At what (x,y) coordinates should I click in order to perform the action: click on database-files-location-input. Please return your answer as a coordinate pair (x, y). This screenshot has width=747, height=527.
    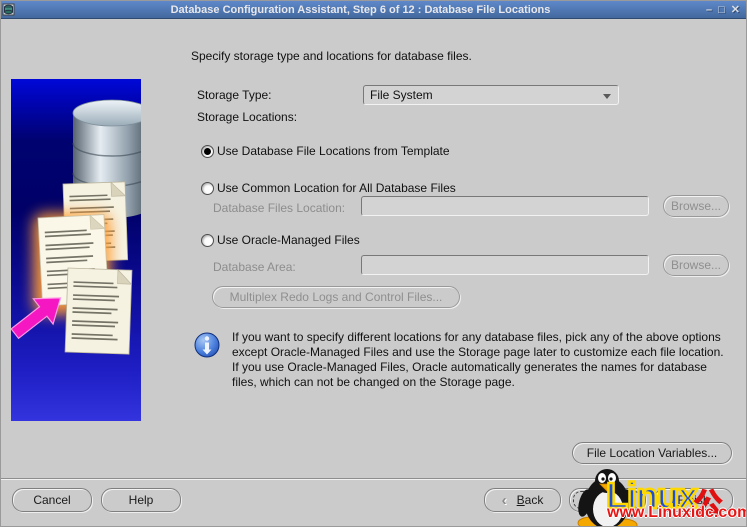
    Looking at the image, I should click on (505, 206).